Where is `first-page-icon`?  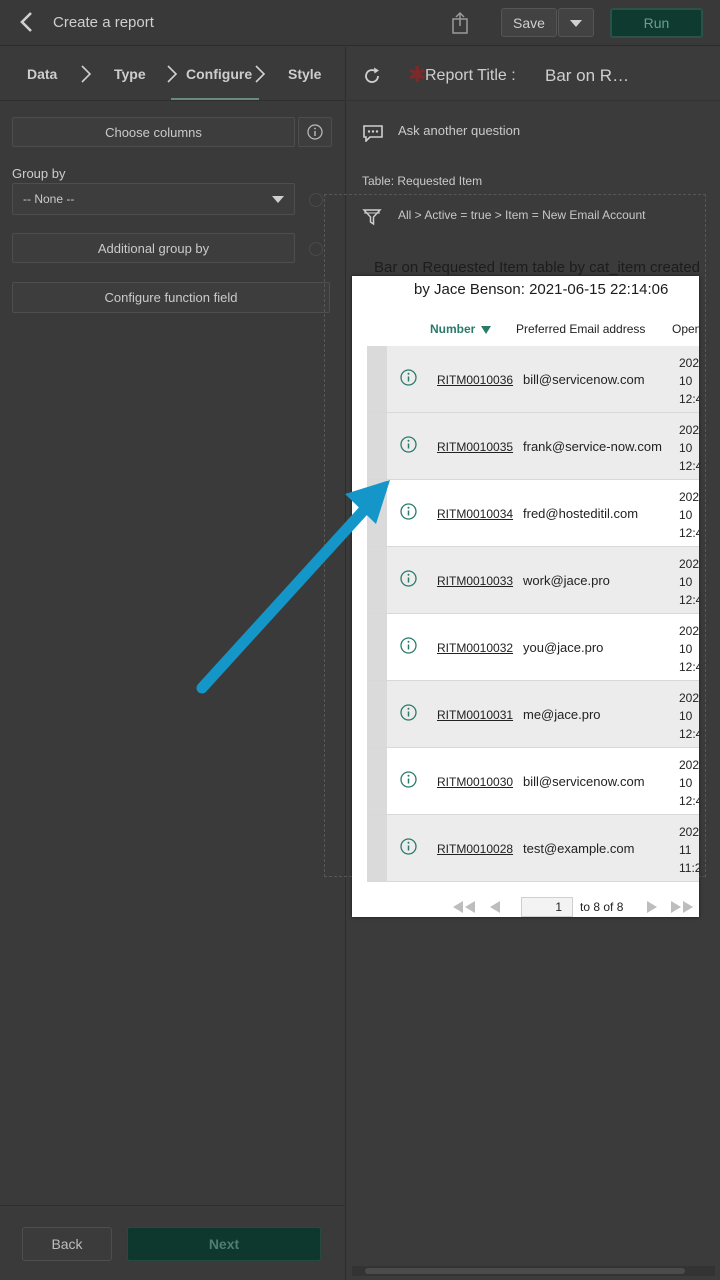 first-page-icon is located at coordinates (464, 907).